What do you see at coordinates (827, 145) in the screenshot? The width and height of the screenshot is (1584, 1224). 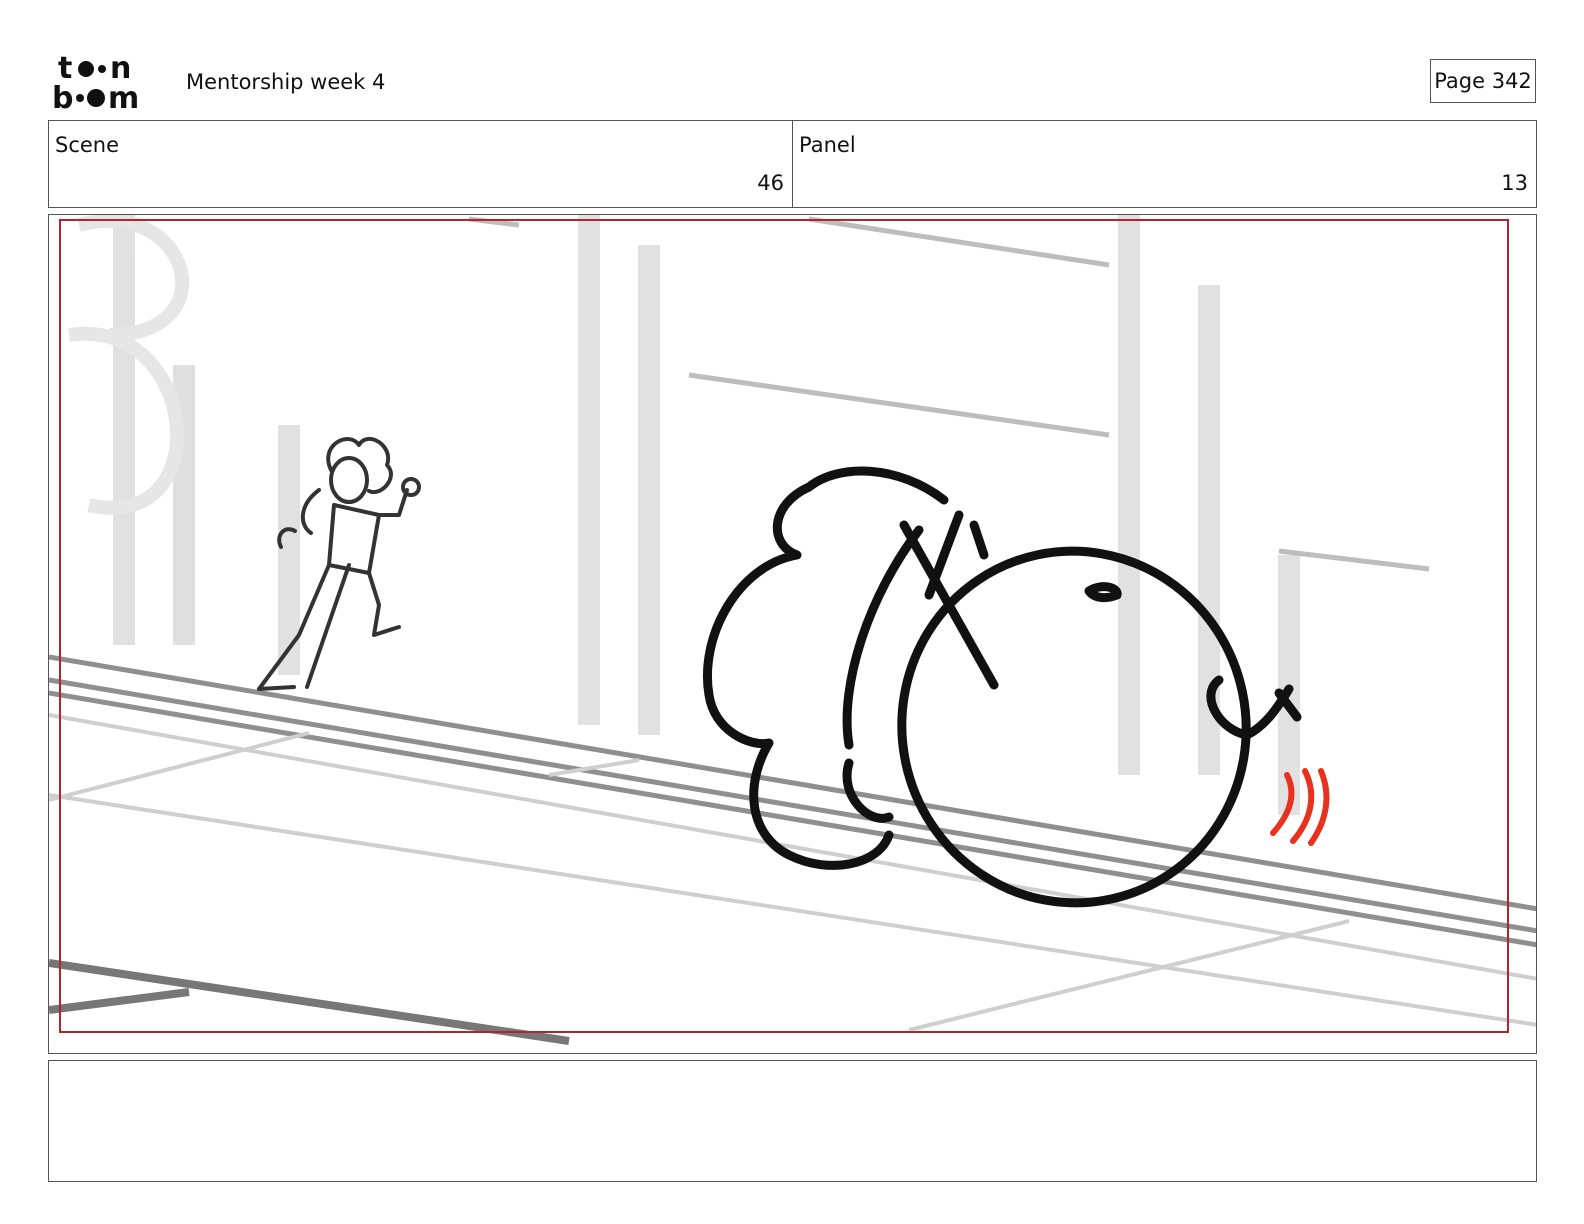 I see `panel-label: Panel` at bounding box center [827, 145].